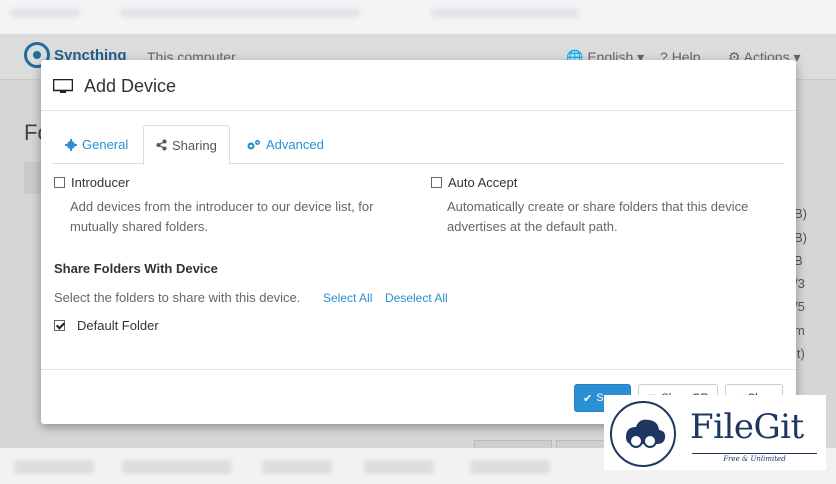 The image size is (836, 484). I want to click on auto-accept-label: Auto Accept, so click(483, 182).